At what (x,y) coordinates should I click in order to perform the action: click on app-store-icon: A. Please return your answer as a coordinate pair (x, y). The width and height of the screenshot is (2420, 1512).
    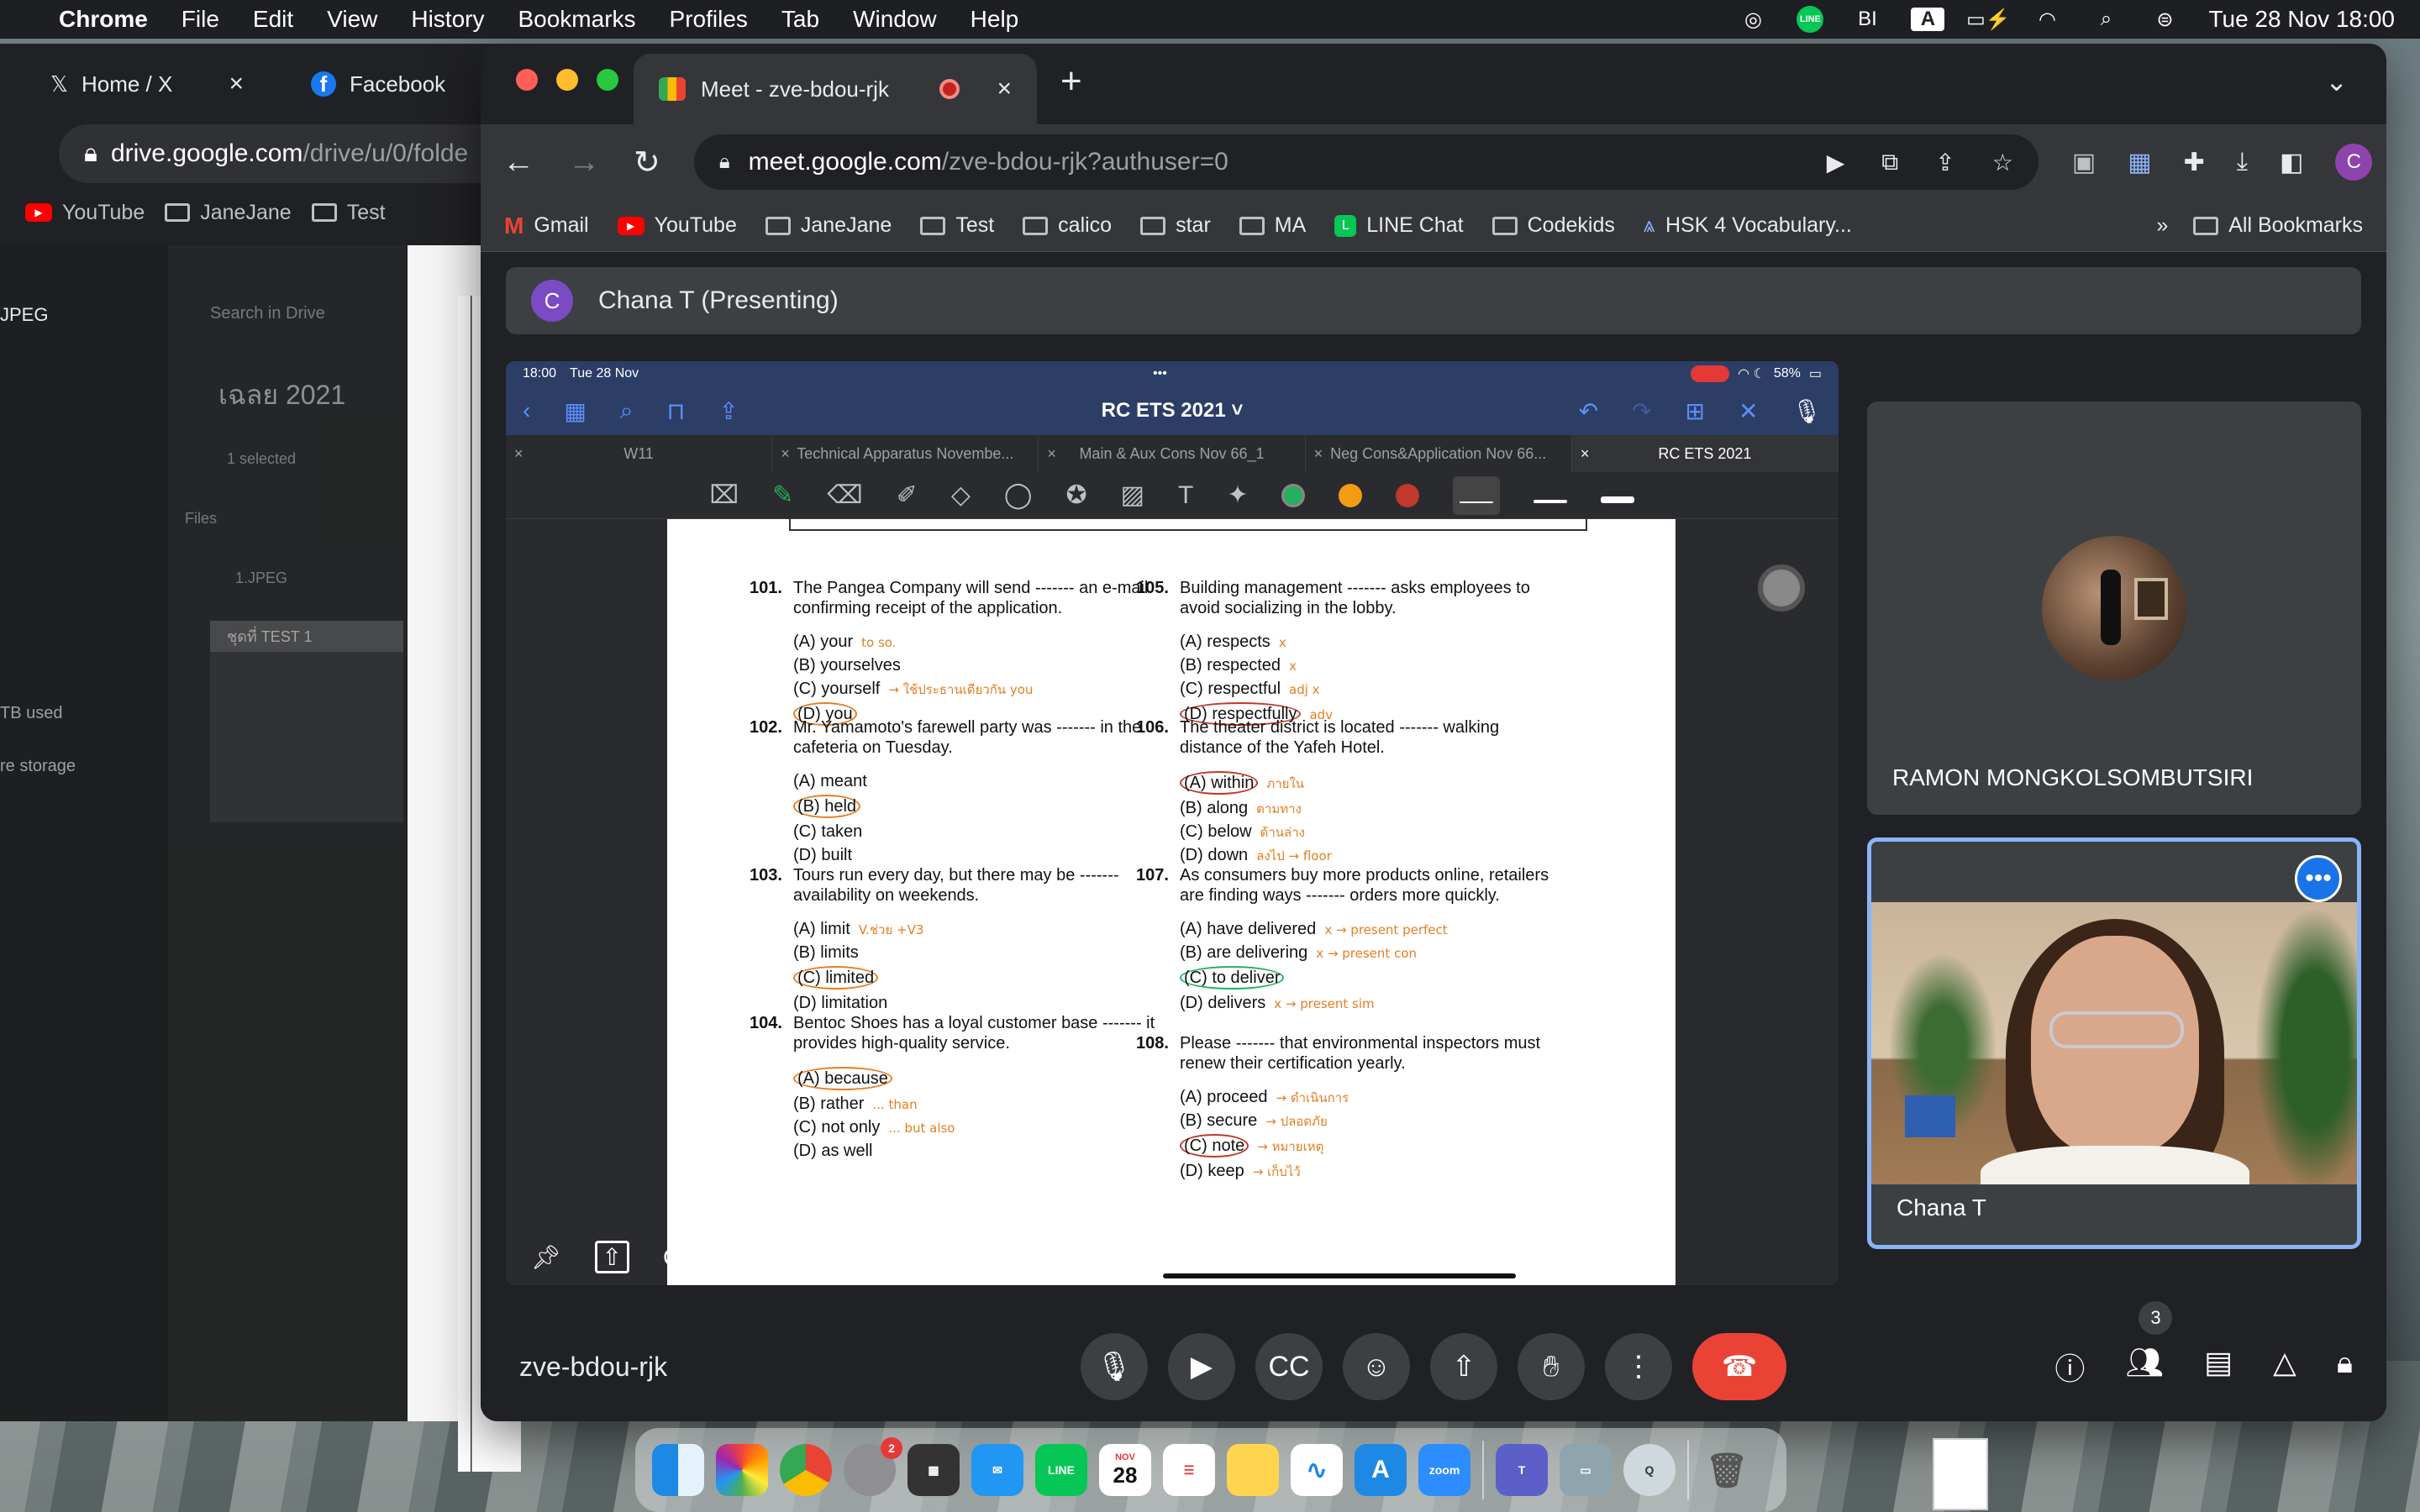
    Looking at the image, I should click on (1381, 1470).